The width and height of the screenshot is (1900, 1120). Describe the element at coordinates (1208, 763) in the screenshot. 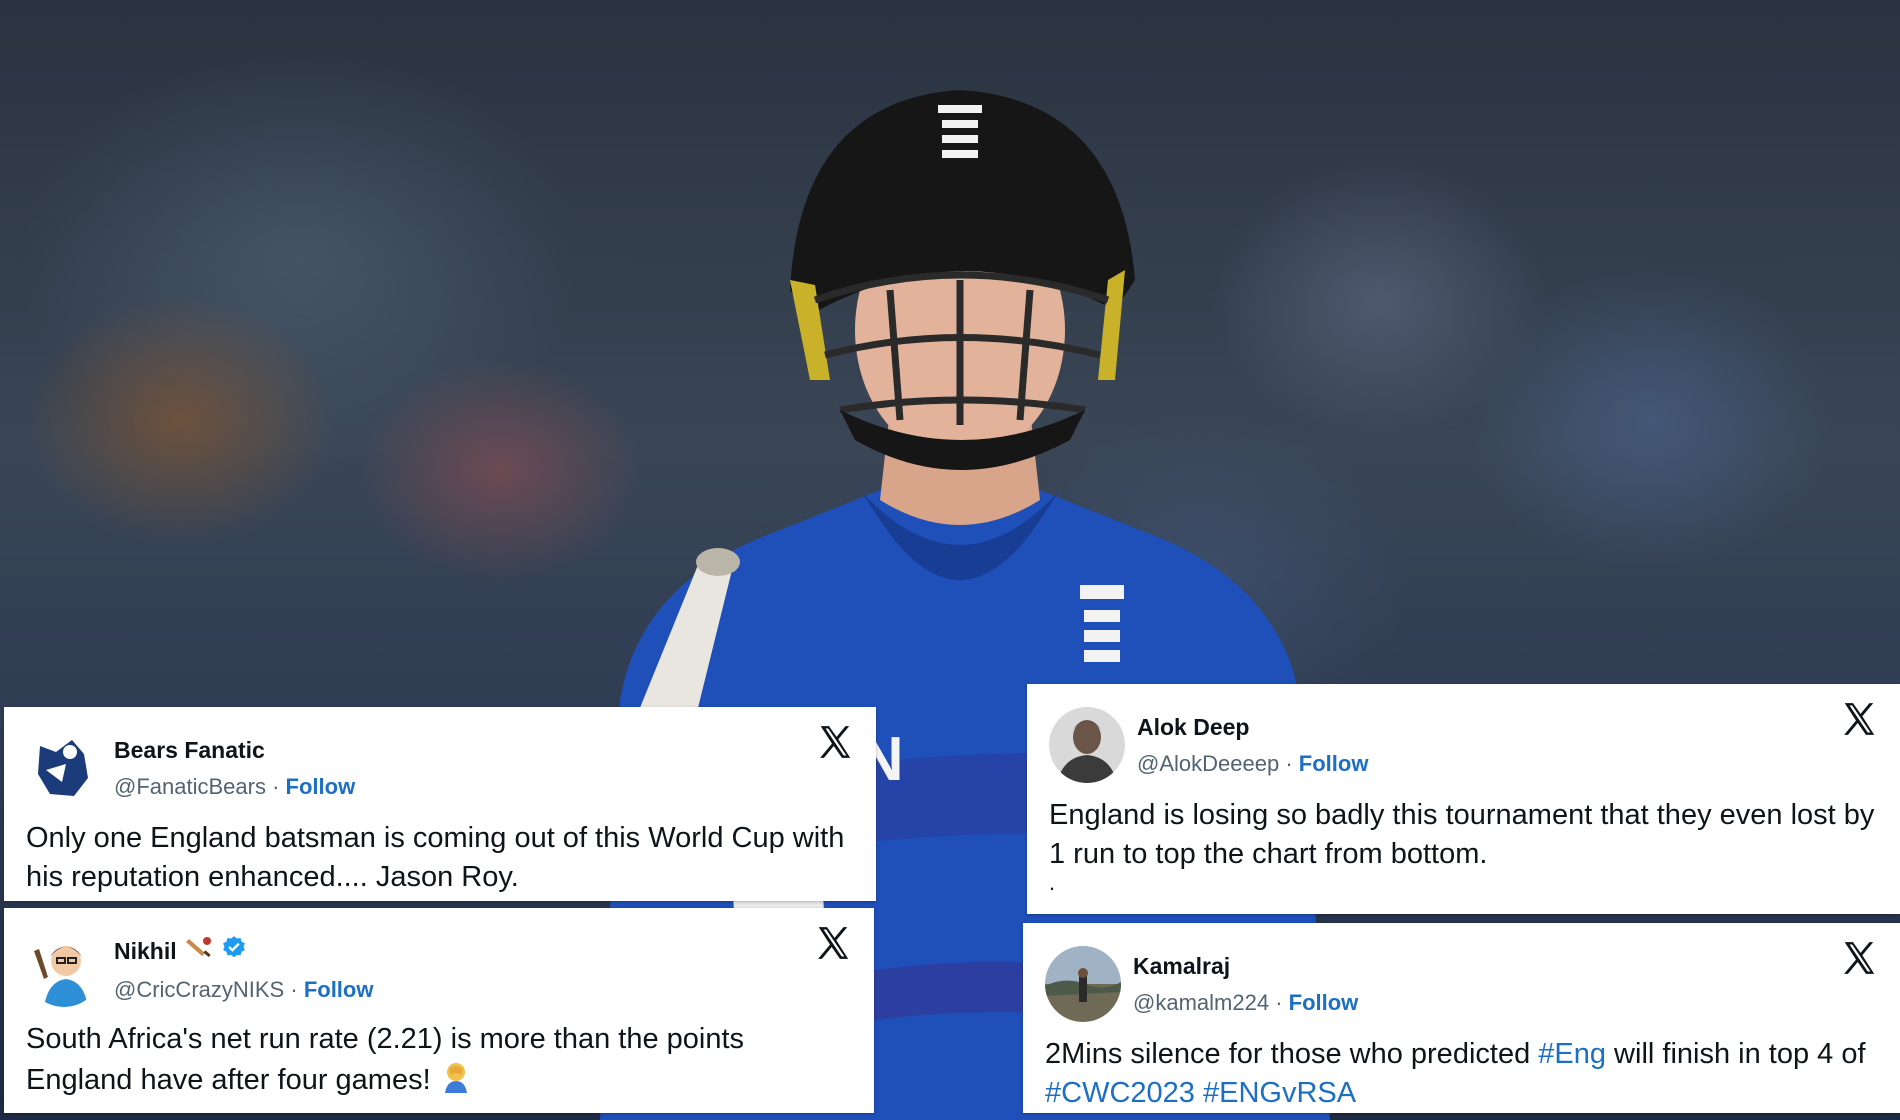

I see `user-handle: @AlokDeeeep` at that location.